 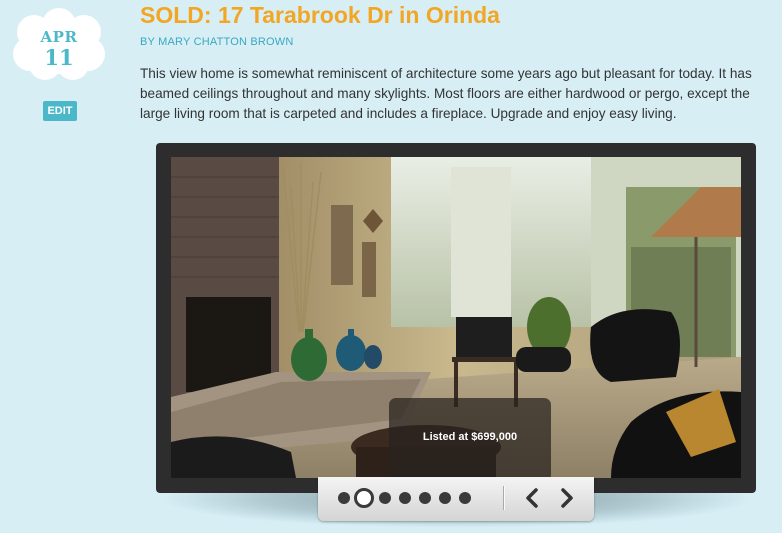 I want to click on post-author: BY MARY CHATTON BROWN, so click(x=217, y=42).